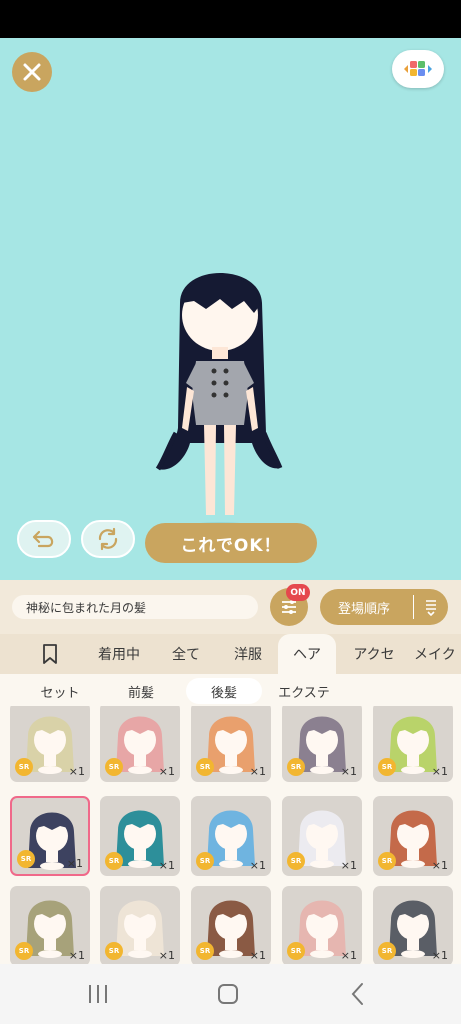 The image size is (461, 1024). I want to click on reset-button, so click(108, 539).